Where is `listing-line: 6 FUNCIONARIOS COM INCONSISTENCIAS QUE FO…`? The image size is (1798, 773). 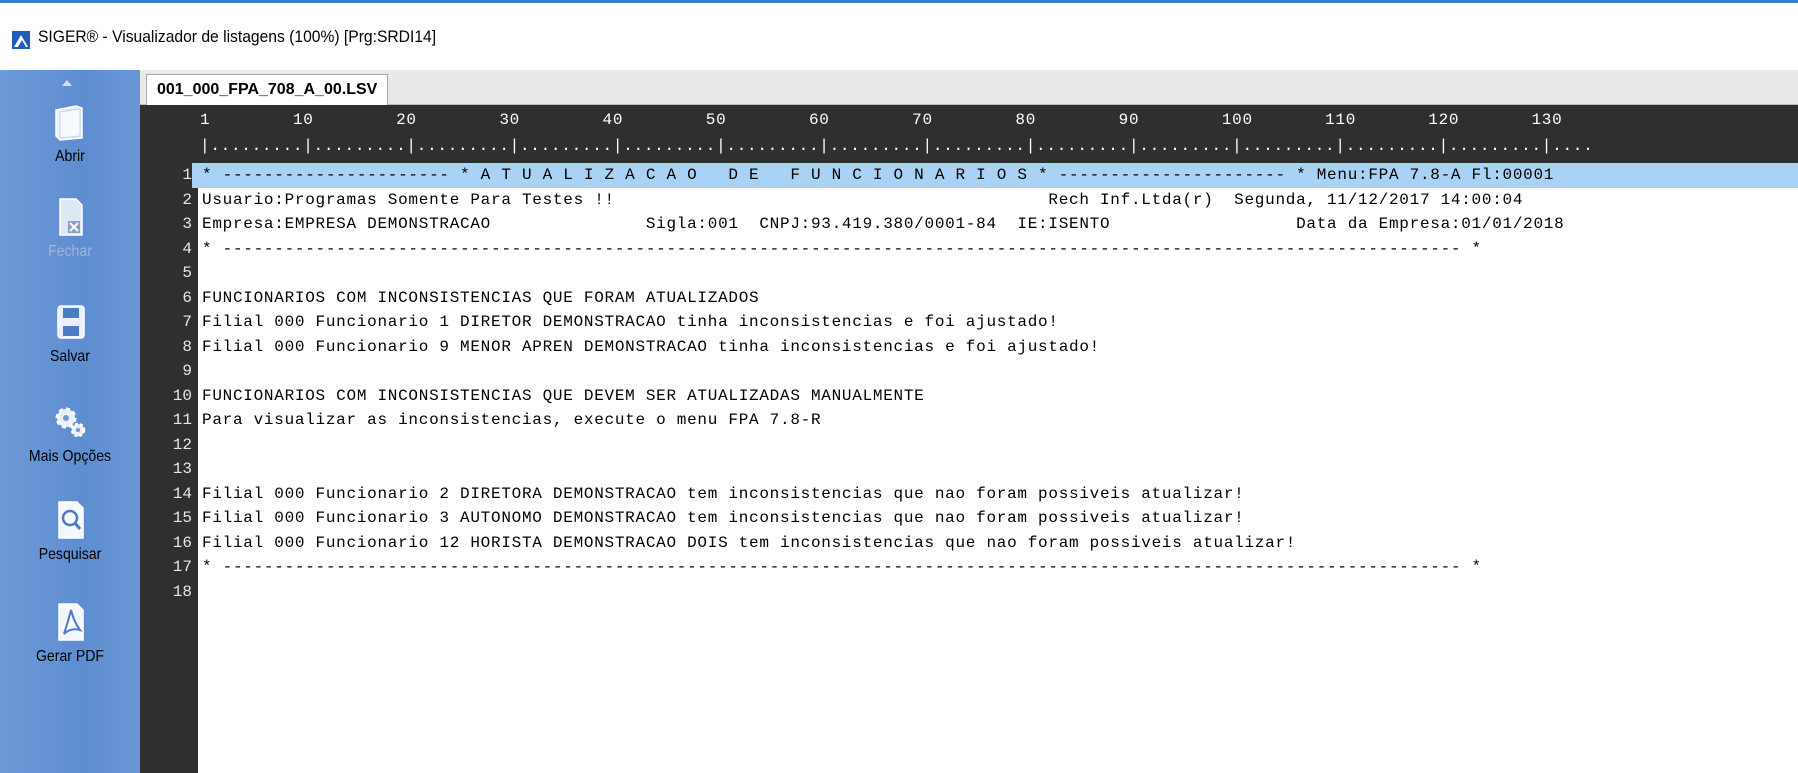
listing-line: 6 FUNCIONARIOS COM INCONSISTENCIAS QUE FO… is located at coordinates (969, 297).